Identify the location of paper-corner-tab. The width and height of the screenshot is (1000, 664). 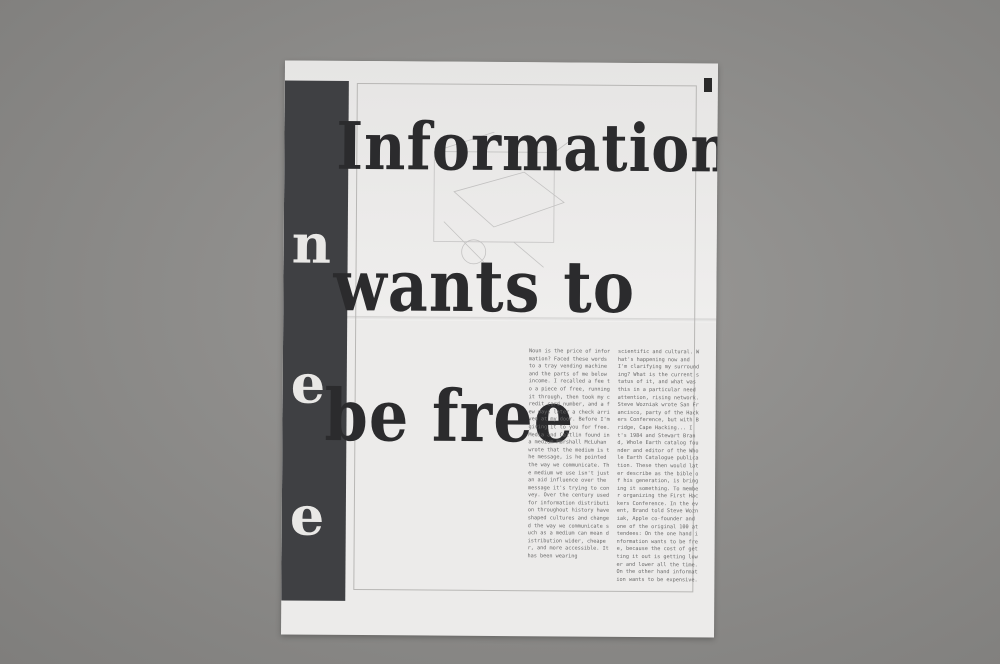
(708, 85).